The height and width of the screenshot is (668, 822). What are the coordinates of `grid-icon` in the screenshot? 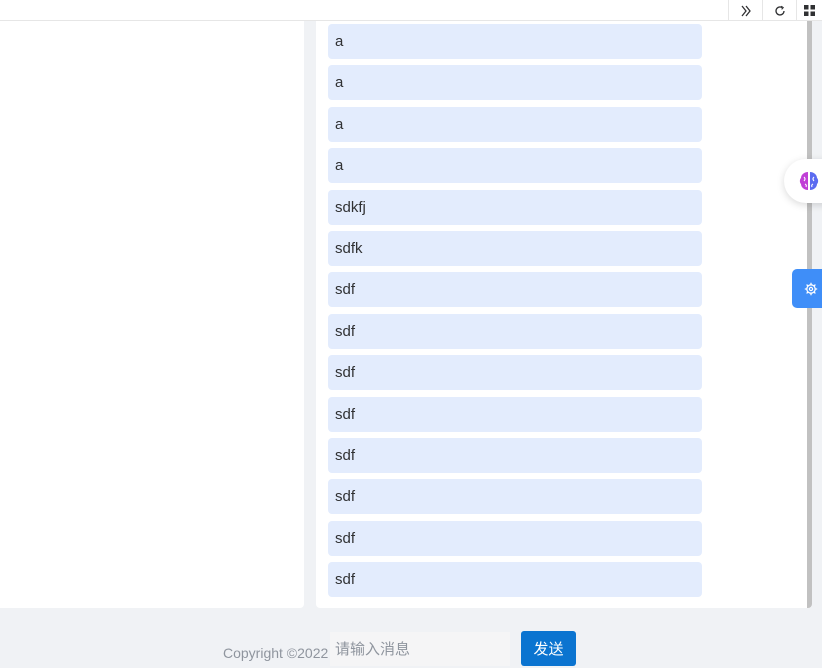 It's located at (809, 10).